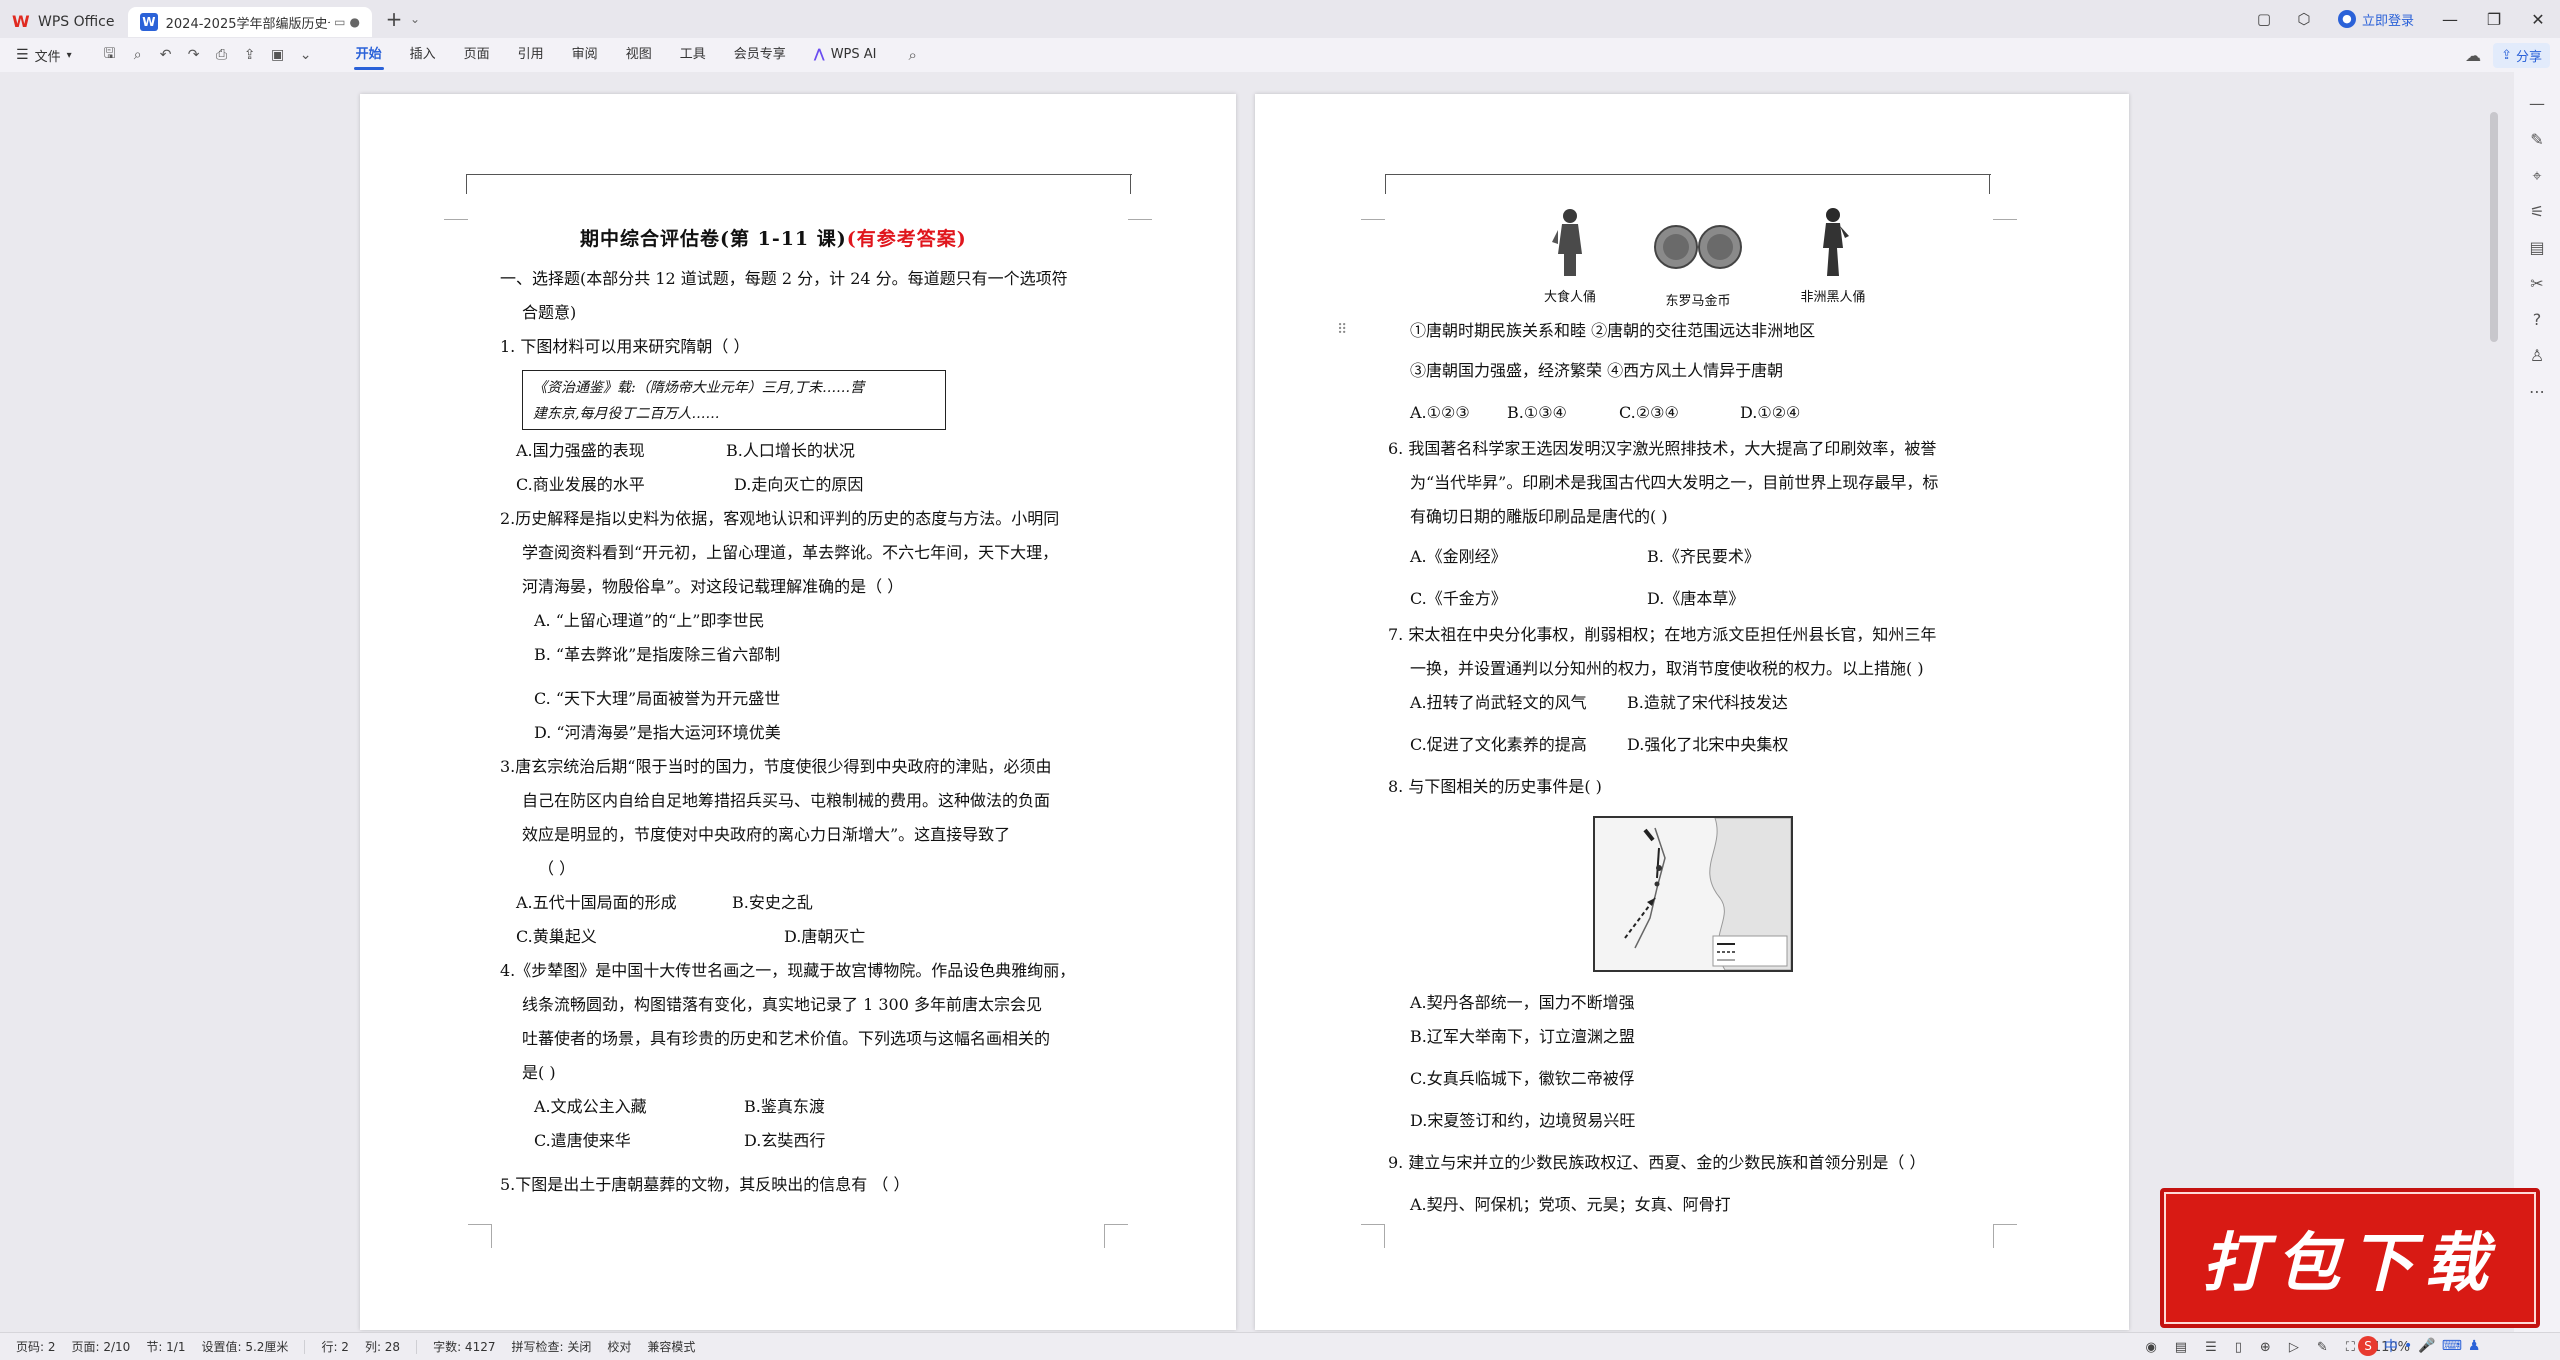 The image size is (2560, 1360). Describe the element at coordinates (415, 19) in the screenshot. I see `tab-list-chevron-icon: ⌄` at that location.